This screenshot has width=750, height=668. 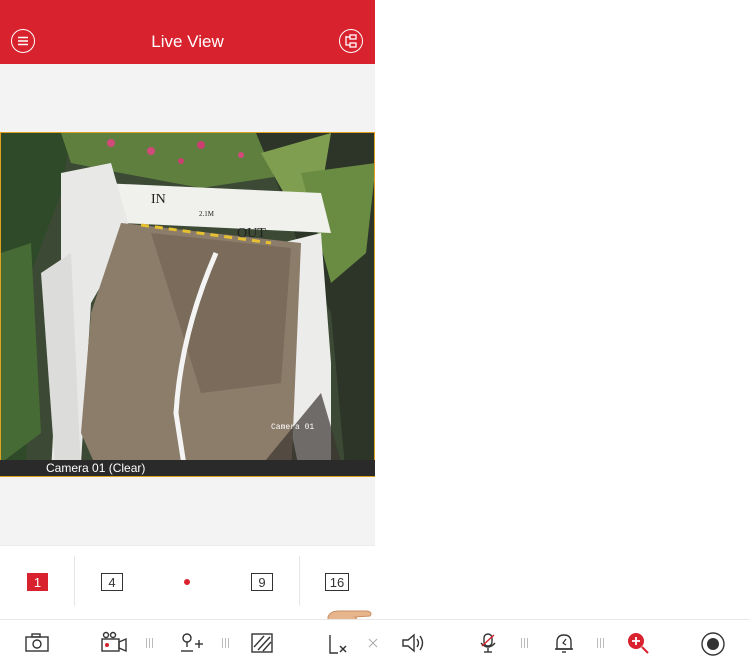 What do you see at coordinates (351, 41) in the screenshot?
I see `device-list-icon` at bounding box center [351, 41].